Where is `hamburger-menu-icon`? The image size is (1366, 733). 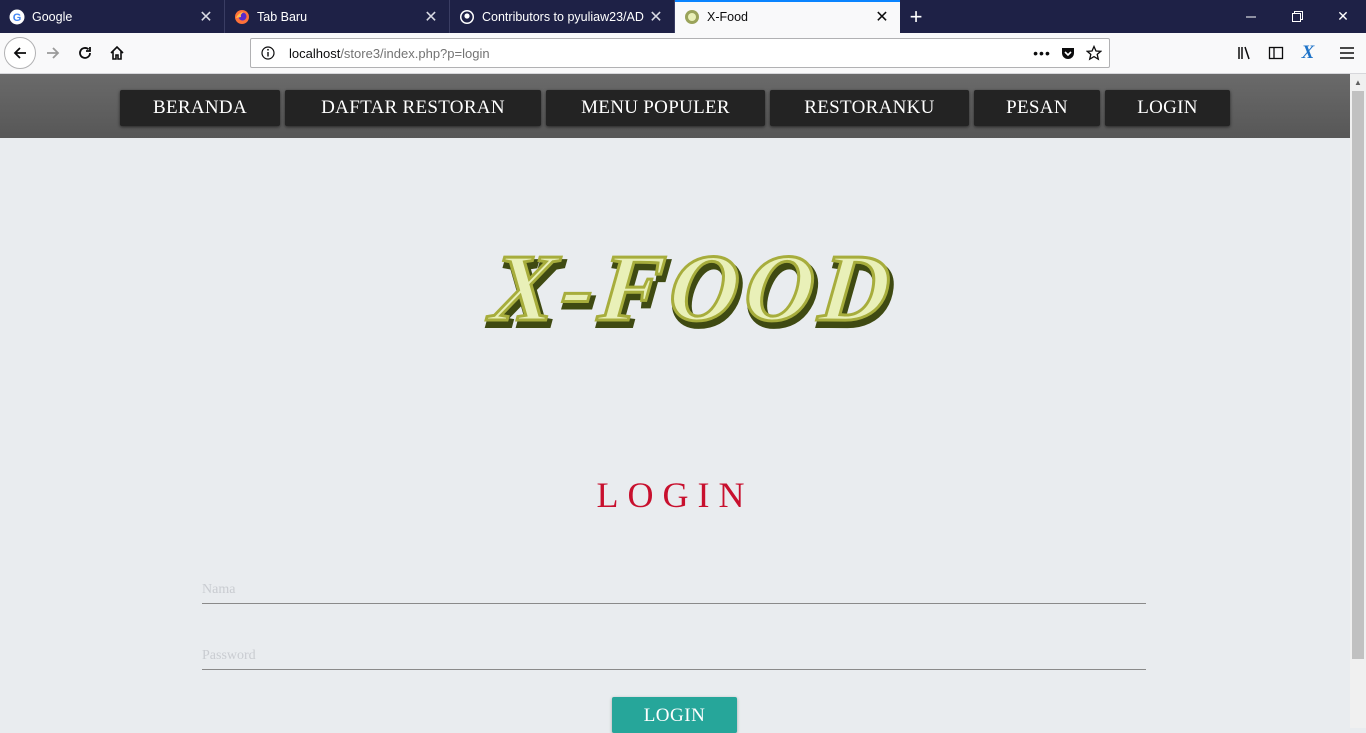
hamburger-menu-icon is located at coordinates (1347, 53).